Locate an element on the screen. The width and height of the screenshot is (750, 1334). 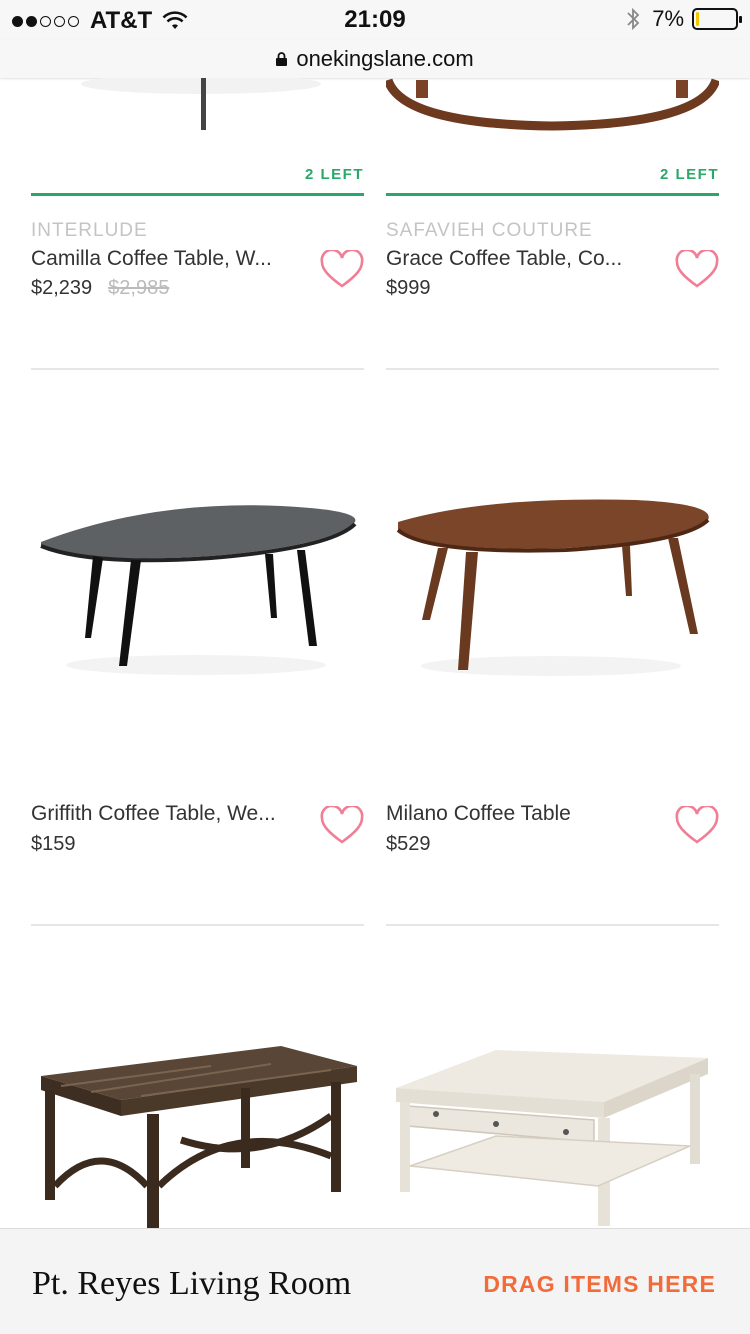
product-image-camilla is located at coordinates (197, 118).